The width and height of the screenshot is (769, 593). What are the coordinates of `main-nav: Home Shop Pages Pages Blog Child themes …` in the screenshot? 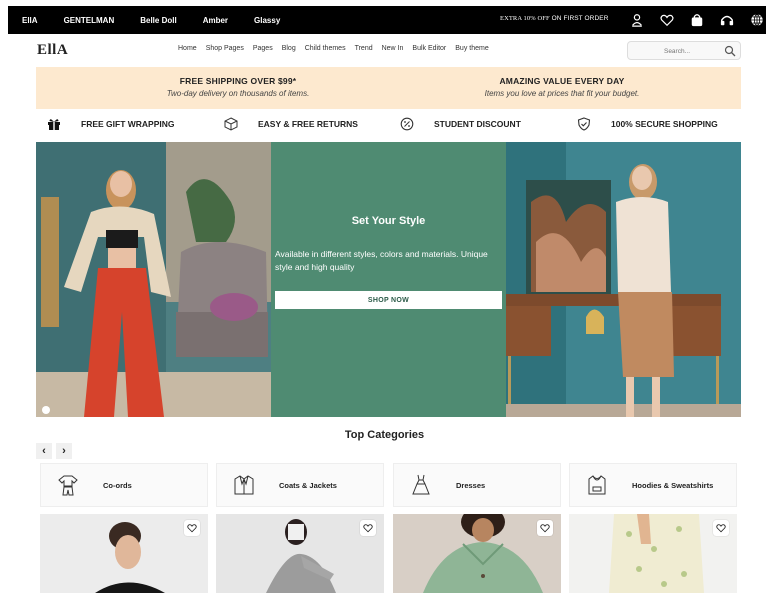 It's located at (338, 48).